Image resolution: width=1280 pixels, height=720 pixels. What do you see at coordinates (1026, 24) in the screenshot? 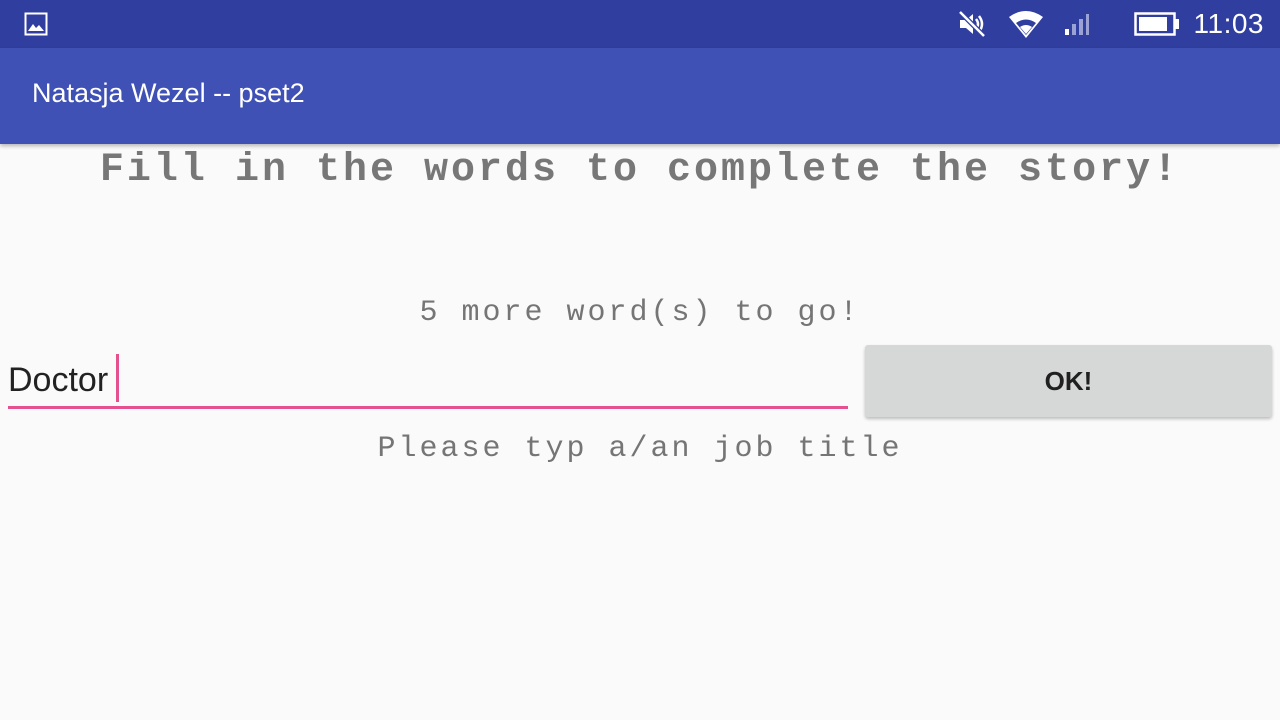
I see `wifi-icon` at bounding box center [1026, 24].